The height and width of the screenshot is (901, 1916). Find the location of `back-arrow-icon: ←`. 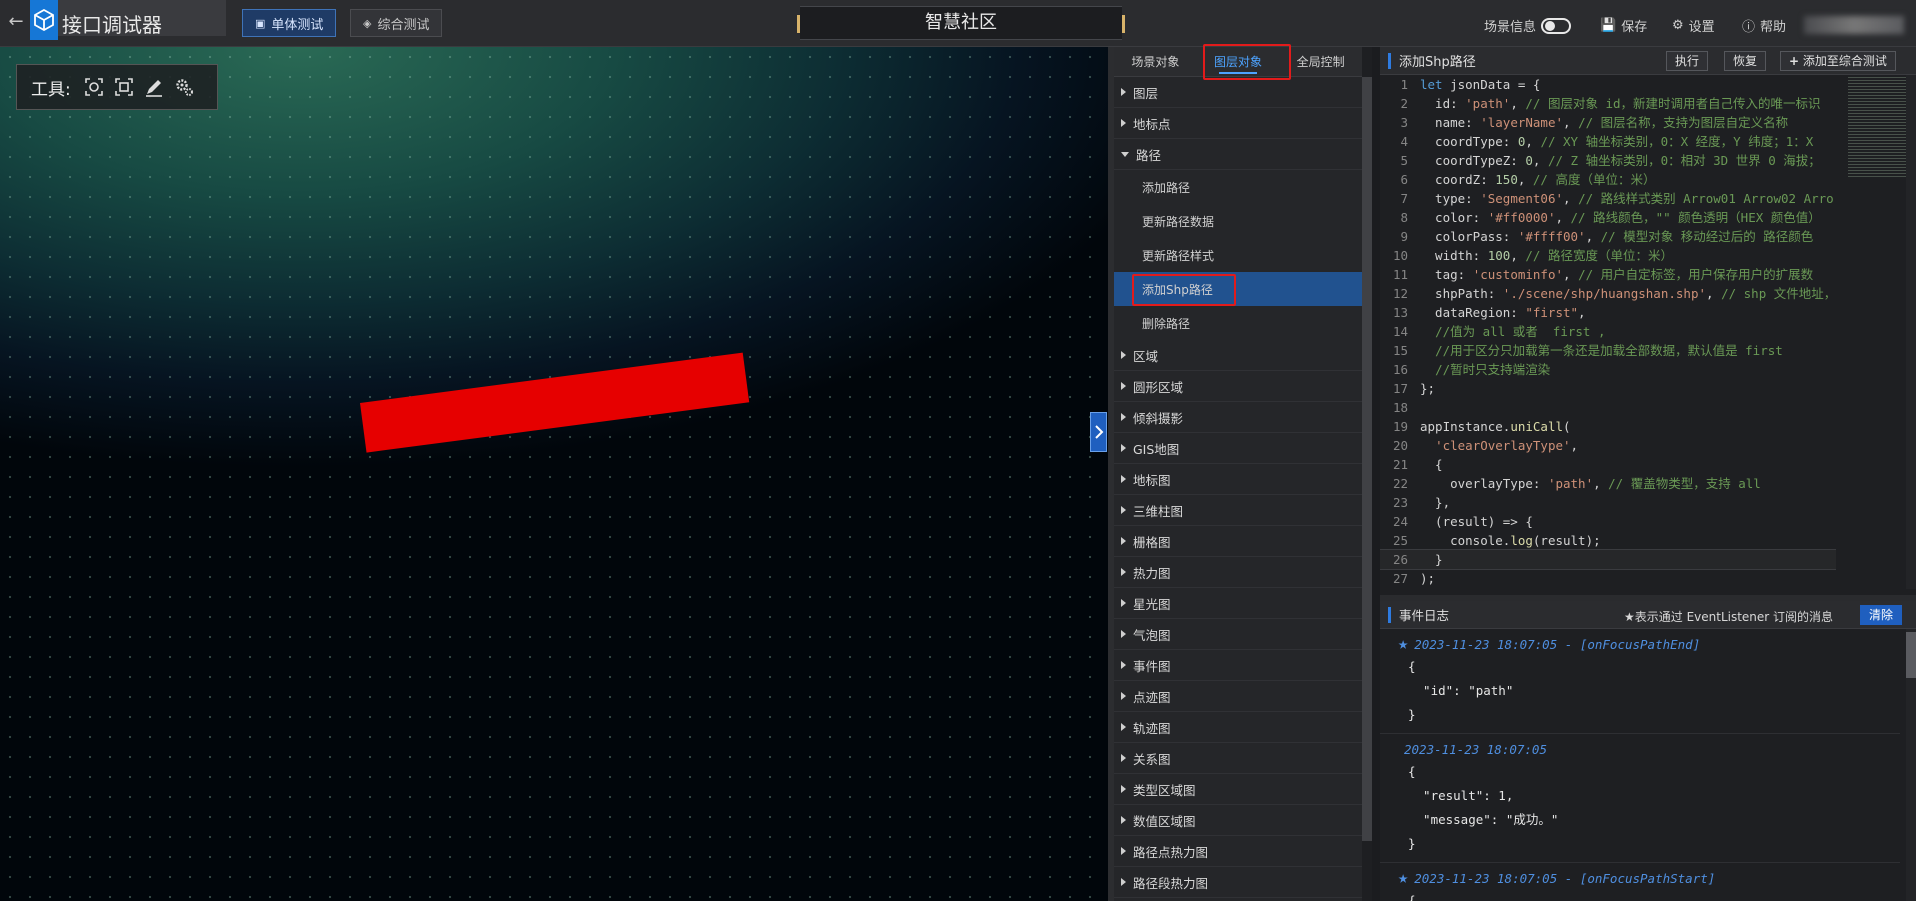

back-arrow-icon: ← is located at coordinates (16, 22).